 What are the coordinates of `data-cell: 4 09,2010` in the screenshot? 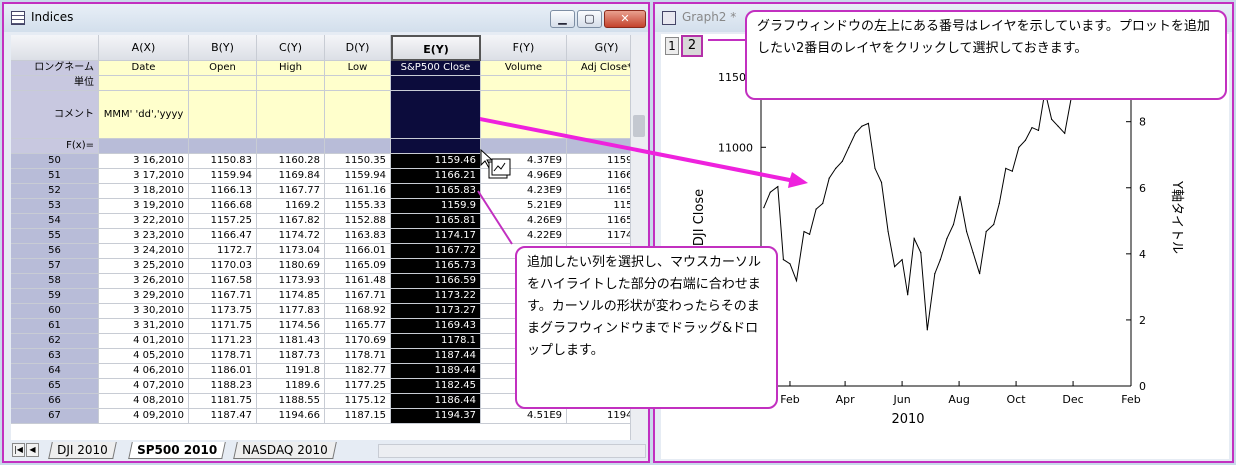 It's located at (144, 416).